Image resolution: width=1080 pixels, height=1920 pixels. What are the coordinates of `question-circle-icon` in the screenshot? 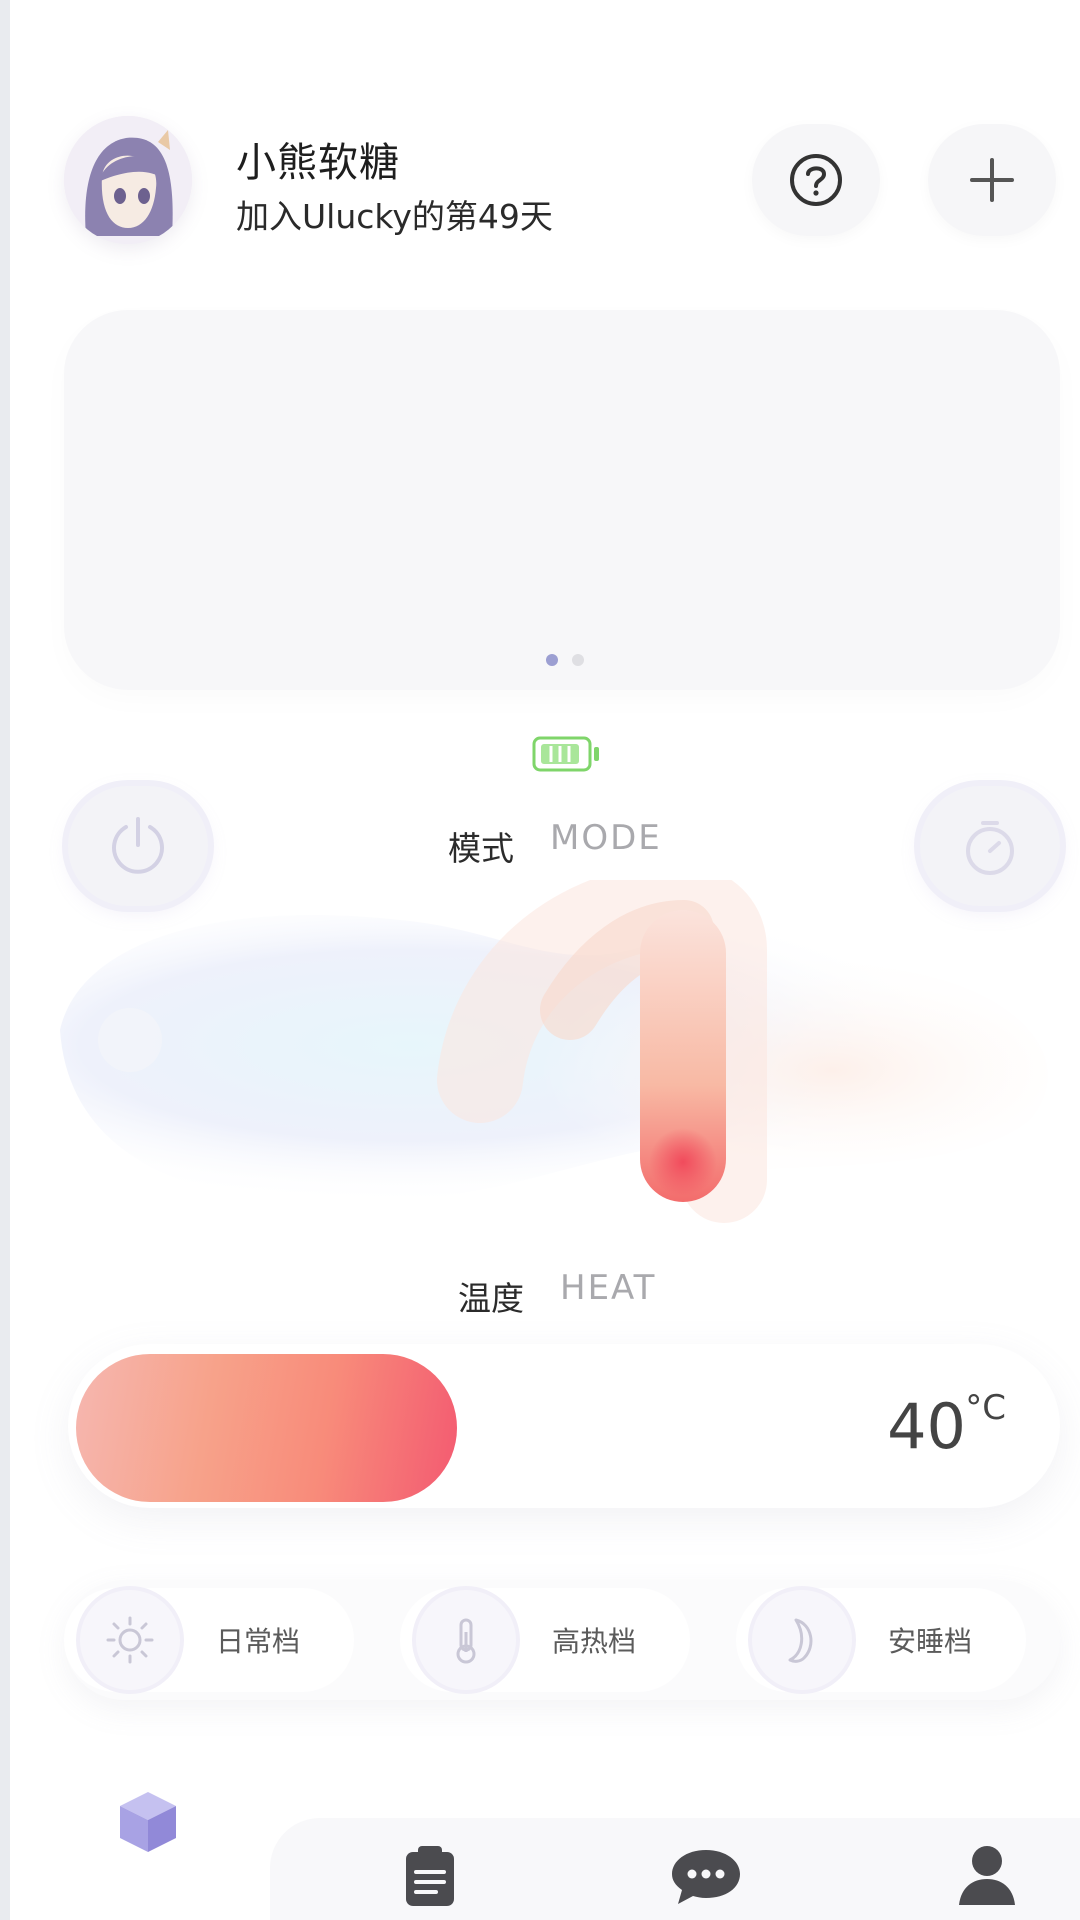 It's located at (816, 180).